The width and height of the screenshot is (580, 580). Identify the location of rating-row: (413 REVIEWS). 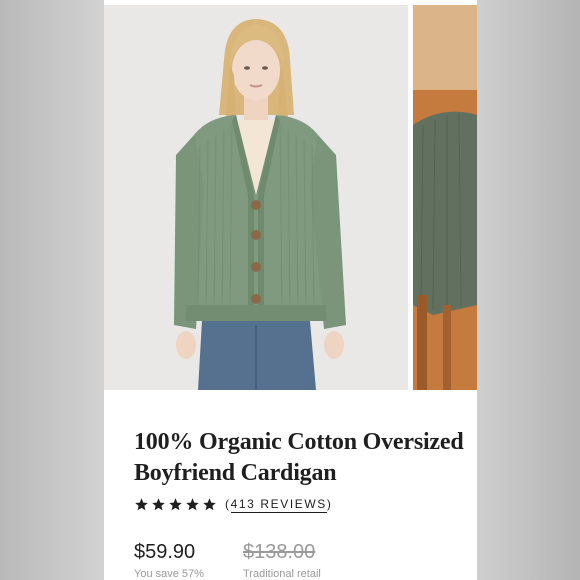
(233, 504).